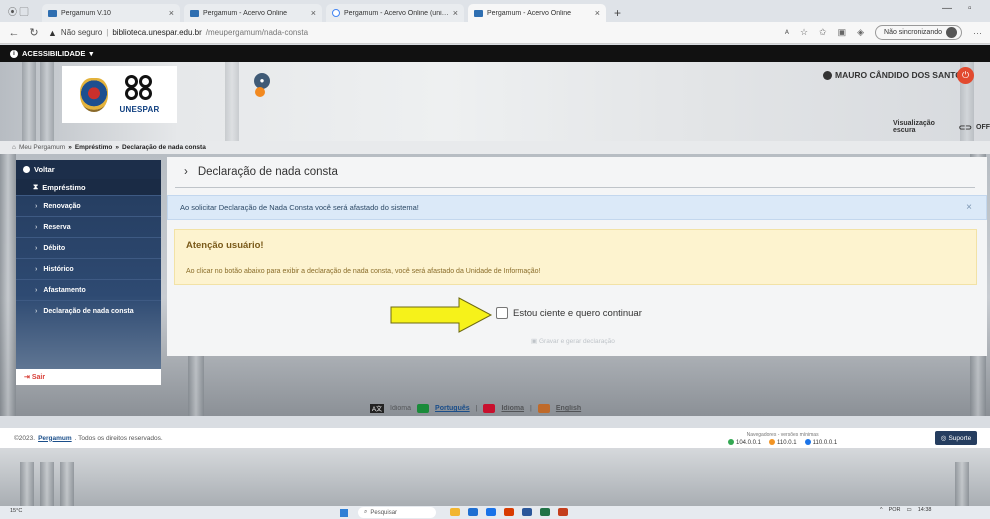  What do you see at coordinates (88, 169) in the screenshot?
I see `sidebar-back-button: Voltar` at bounding box center [88, 169].